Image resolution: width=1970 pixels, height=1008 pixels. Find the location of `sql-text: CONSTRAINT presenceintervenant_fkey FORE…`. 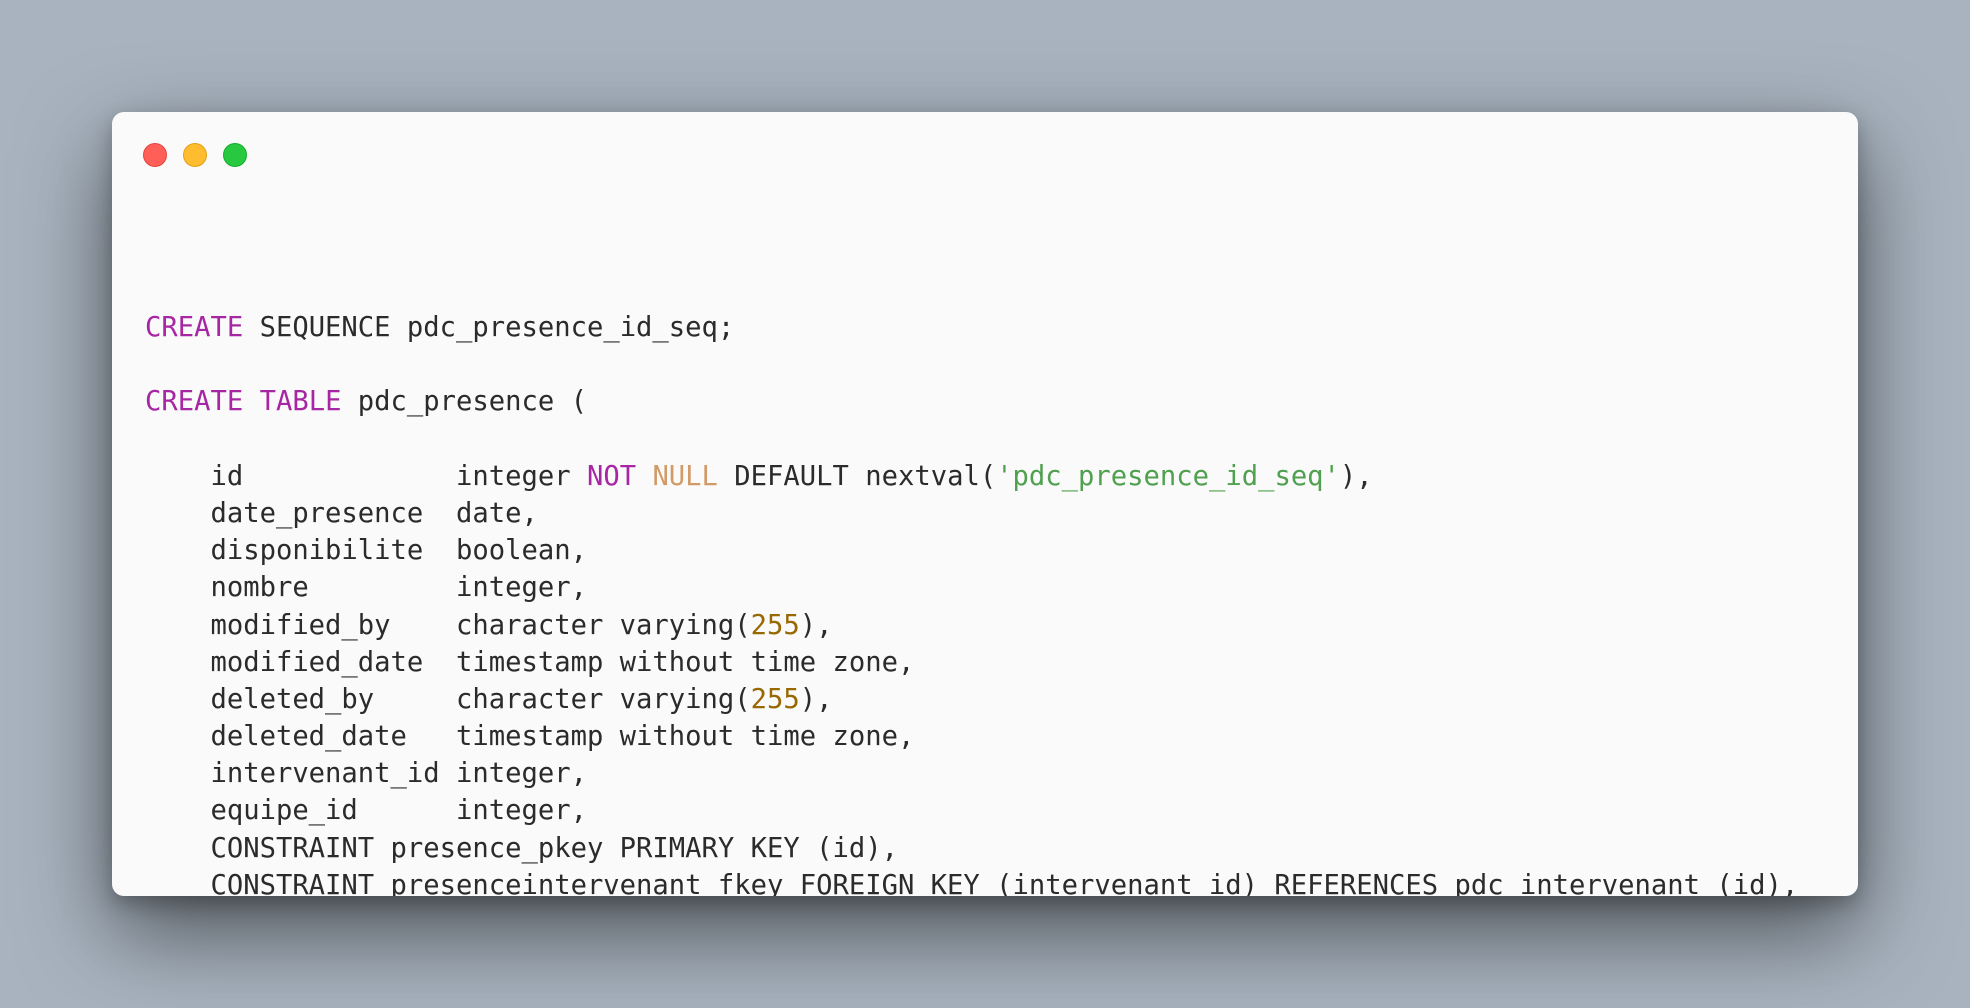

sql-text: CONSTRAINT presenceintervenant_fkey FORE… is located at coordinates (972, 882).